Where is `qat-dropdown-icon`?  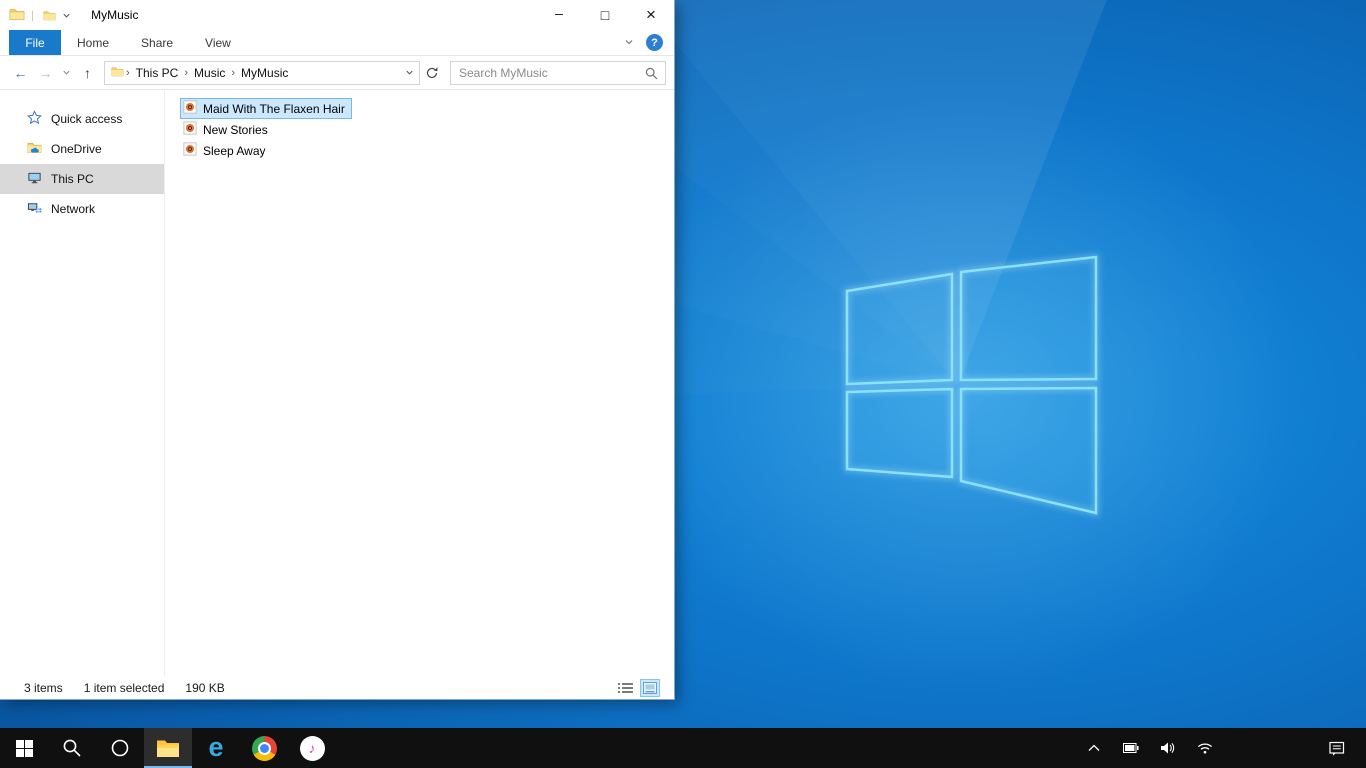
qat-dropdown-icon is located at coordinates (66, 15).